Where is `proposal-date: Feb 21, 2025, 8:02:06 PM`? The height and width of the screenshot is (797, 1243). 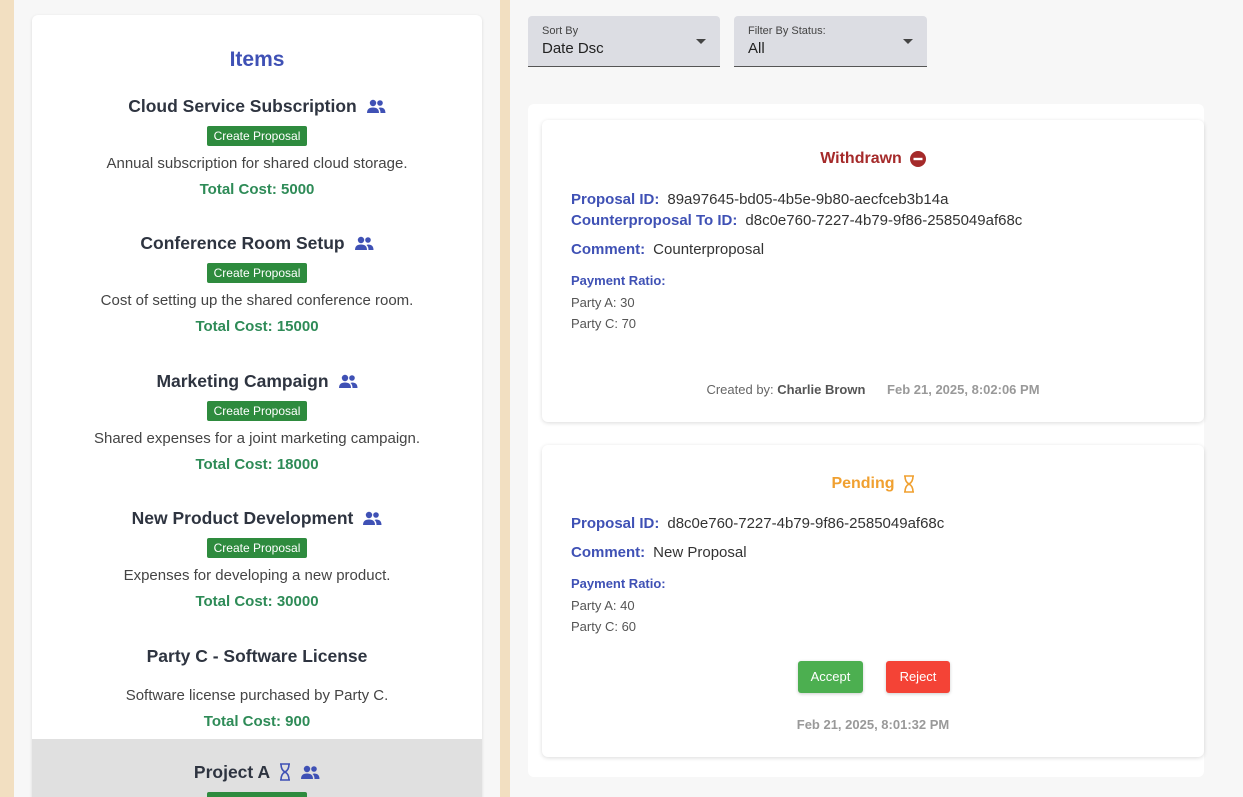 proposal-date: Feb 21, 2025, 8:02:06 PM is located at coordinates (963, 389).